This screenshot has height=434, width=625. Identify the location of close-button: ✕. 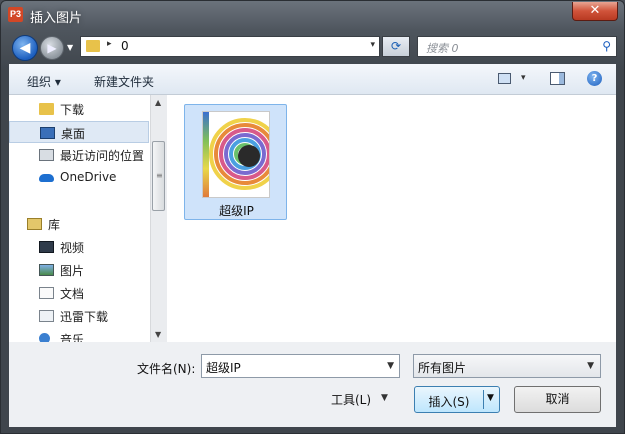
(595, 11).